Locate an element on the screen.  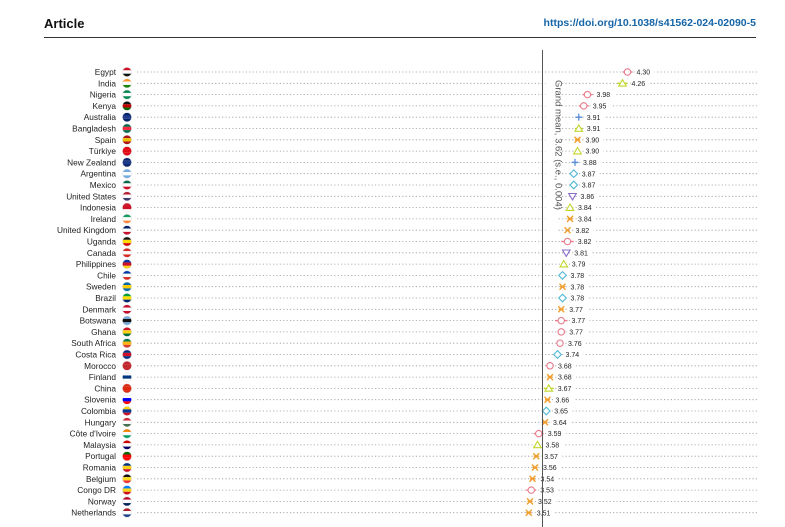
country-label: Egypt is located at coordinates (106, 72).